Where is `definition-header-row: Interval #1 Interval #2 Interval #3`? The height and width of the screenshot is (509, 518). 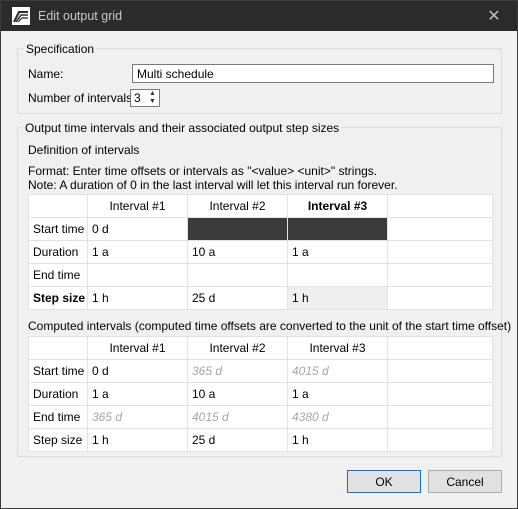 definition-header-row: Interval #1 Interval #2 Interval #3 is located at coordinates (260, 206).